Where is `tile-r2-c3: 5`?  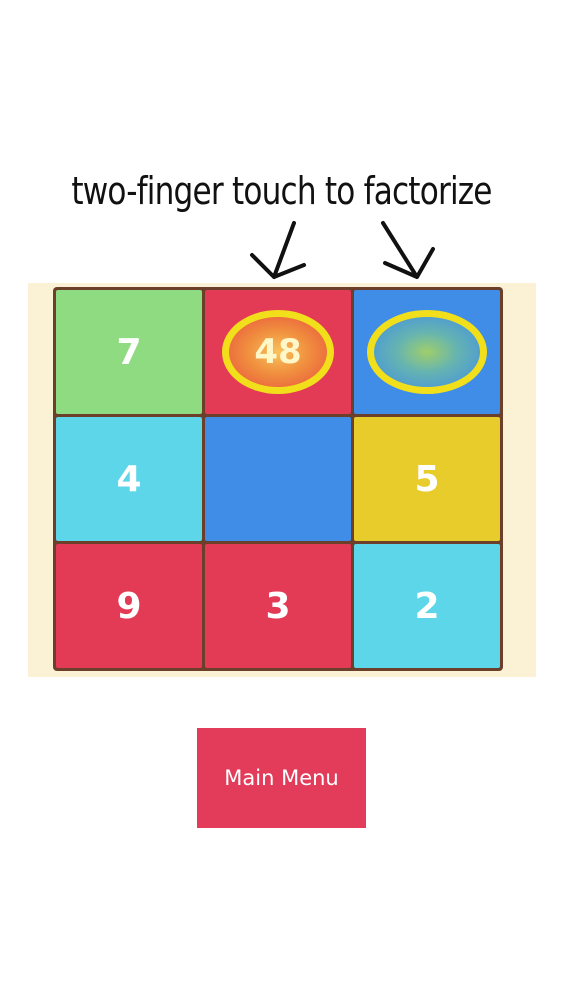
tile-r2-c3: 5 is located at coordinates (427, 479).